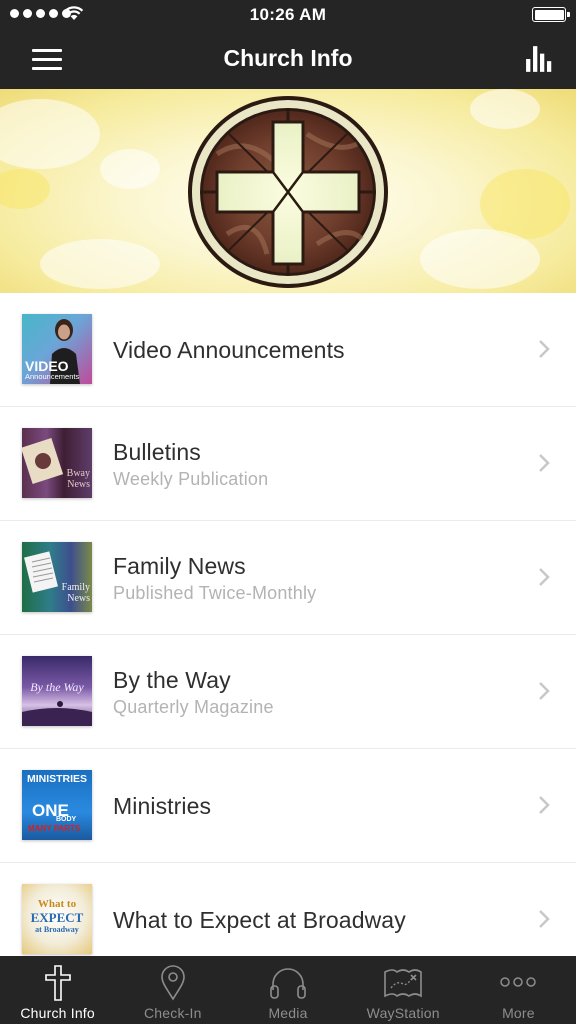 The width and height of the screenshot is (576, 1024). I want to click on tab-more: More, so click(518, 990).